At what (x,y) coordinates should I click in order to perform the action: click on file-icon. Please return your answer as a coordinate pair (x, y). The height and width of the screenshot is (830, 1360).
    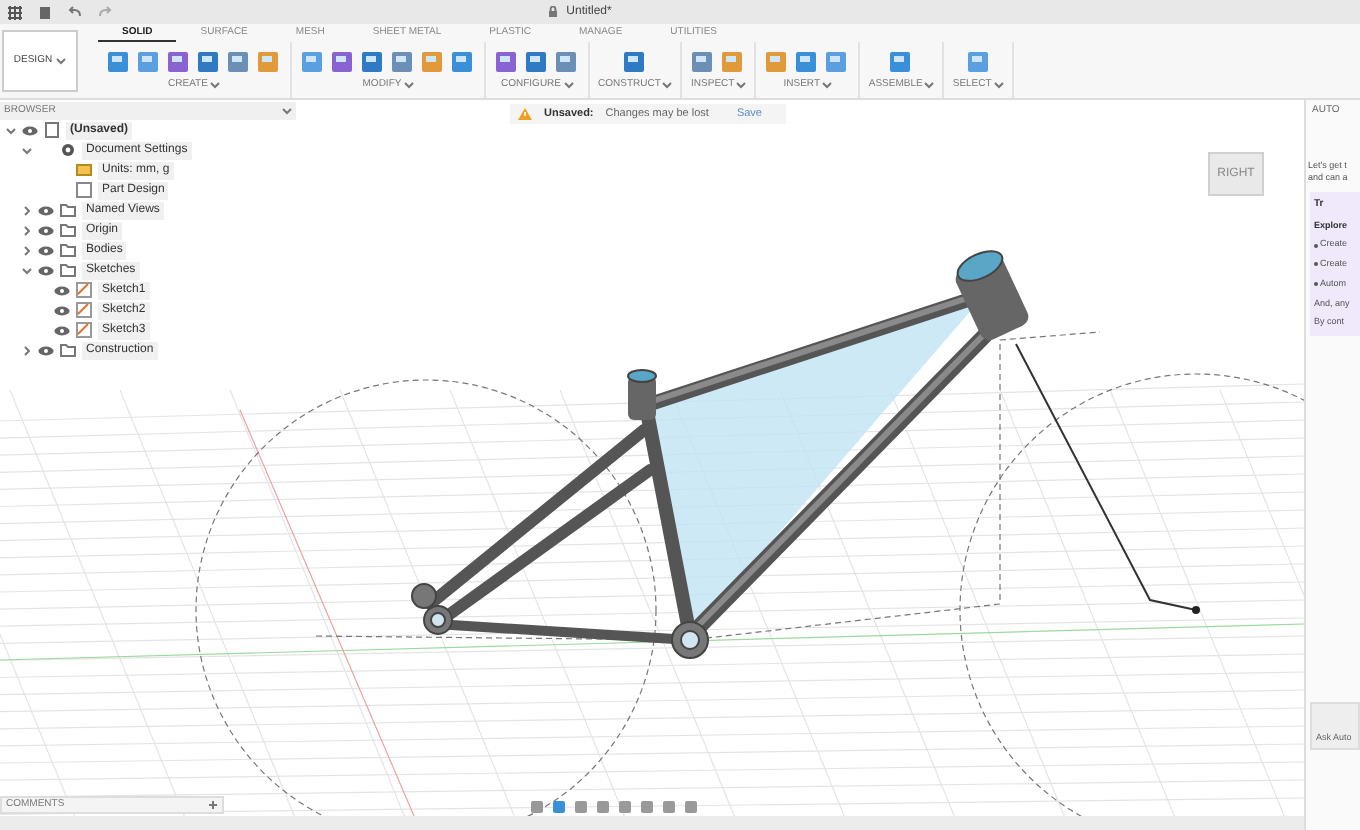
    Looking at the image, I should click on (45, 12).